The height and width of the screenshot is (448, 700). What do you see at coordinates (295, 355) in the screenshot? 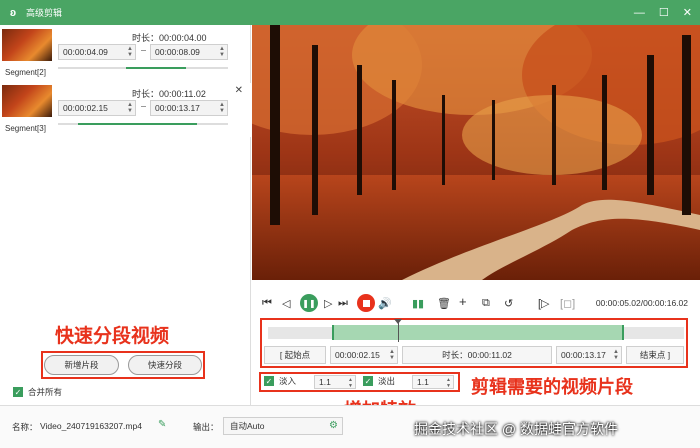
I see `start-point-button: [ 起始点` at bounding box center [295, 355].